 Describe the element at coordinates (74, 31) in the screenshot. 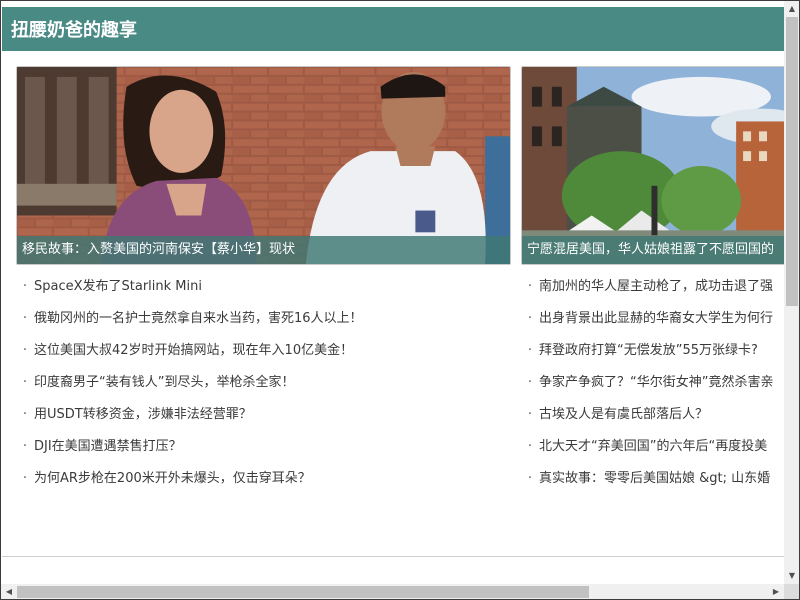

I see `site-title: 扭腰奶爸的趣享` at that location.